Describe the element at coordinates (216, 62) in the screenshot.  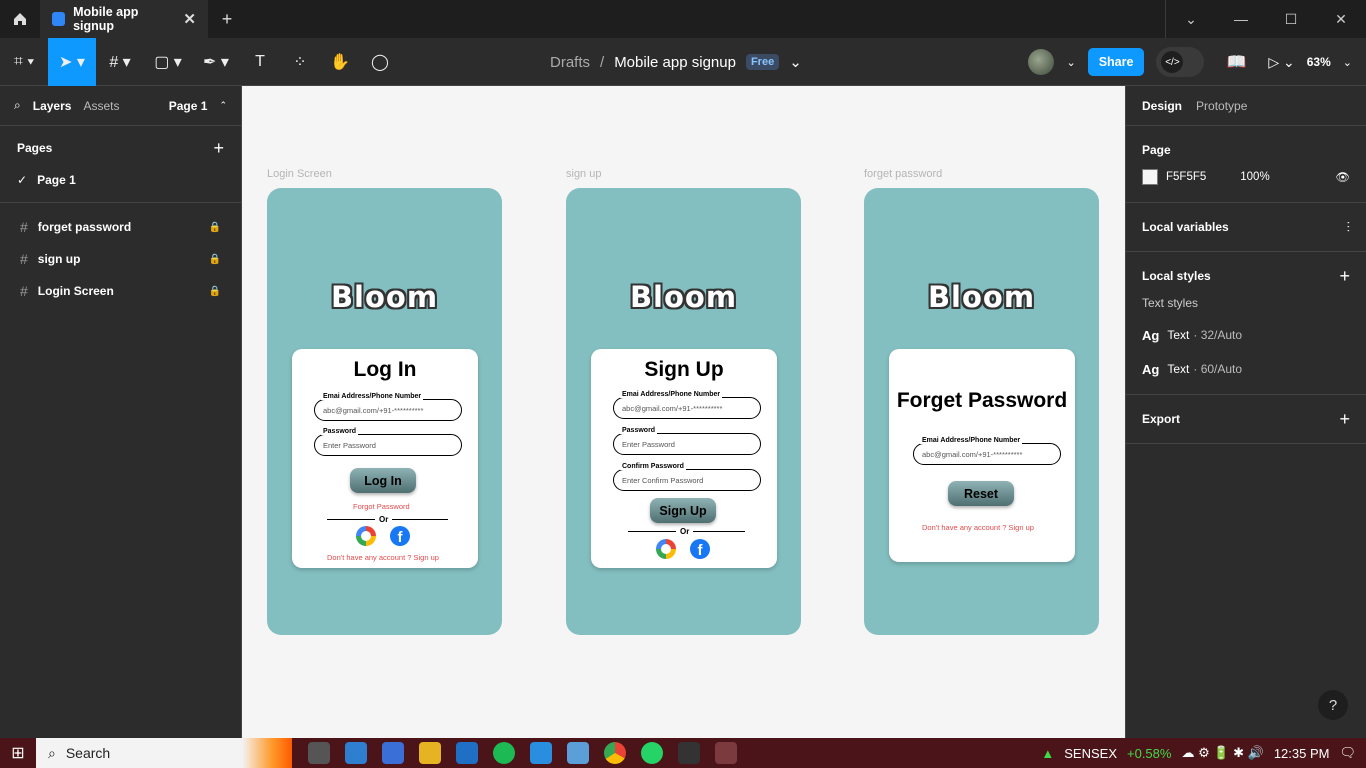
I see `pen-tool-icon: ✒ ▾` at that location.